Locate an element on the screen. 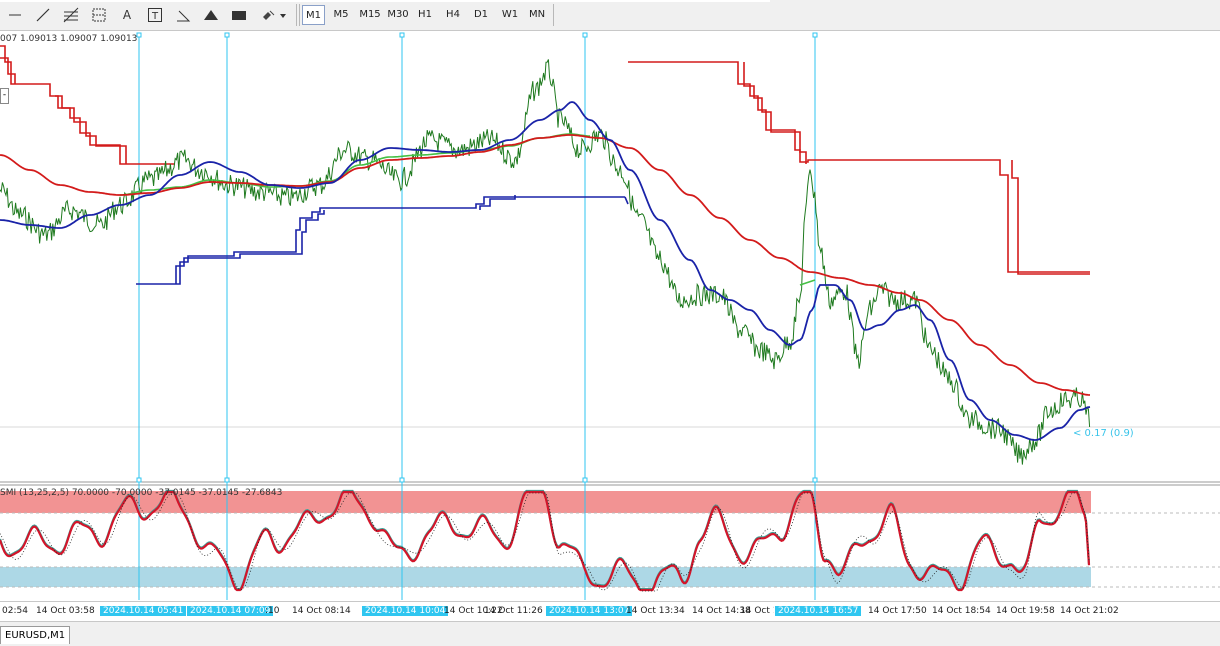  price-change-label: < 0.17 (0.9) is located at coordinates (1103, 433).